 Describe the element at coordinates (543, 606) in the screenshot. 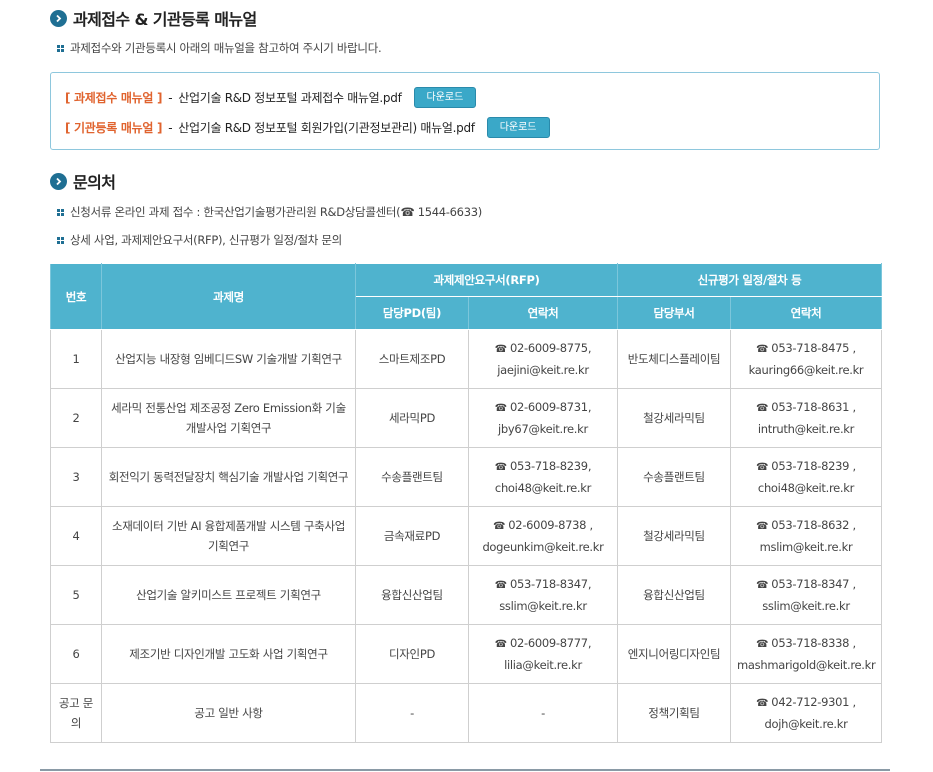

I see `rfp-email: sslim@keit.re.kr` at that location.